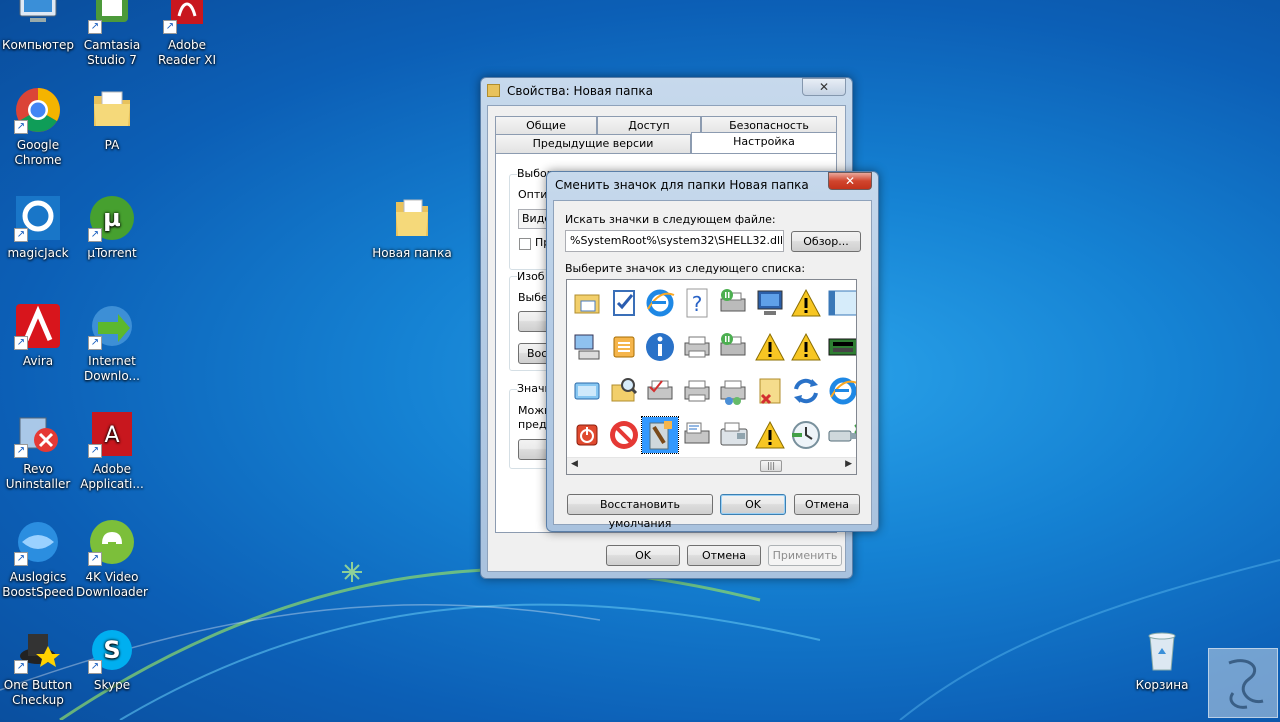 Image resolution: width=1280 pixels, height=722 pixels. I want to click on desktop-icon-label: Revo Uninstaller, so click(38, 476).